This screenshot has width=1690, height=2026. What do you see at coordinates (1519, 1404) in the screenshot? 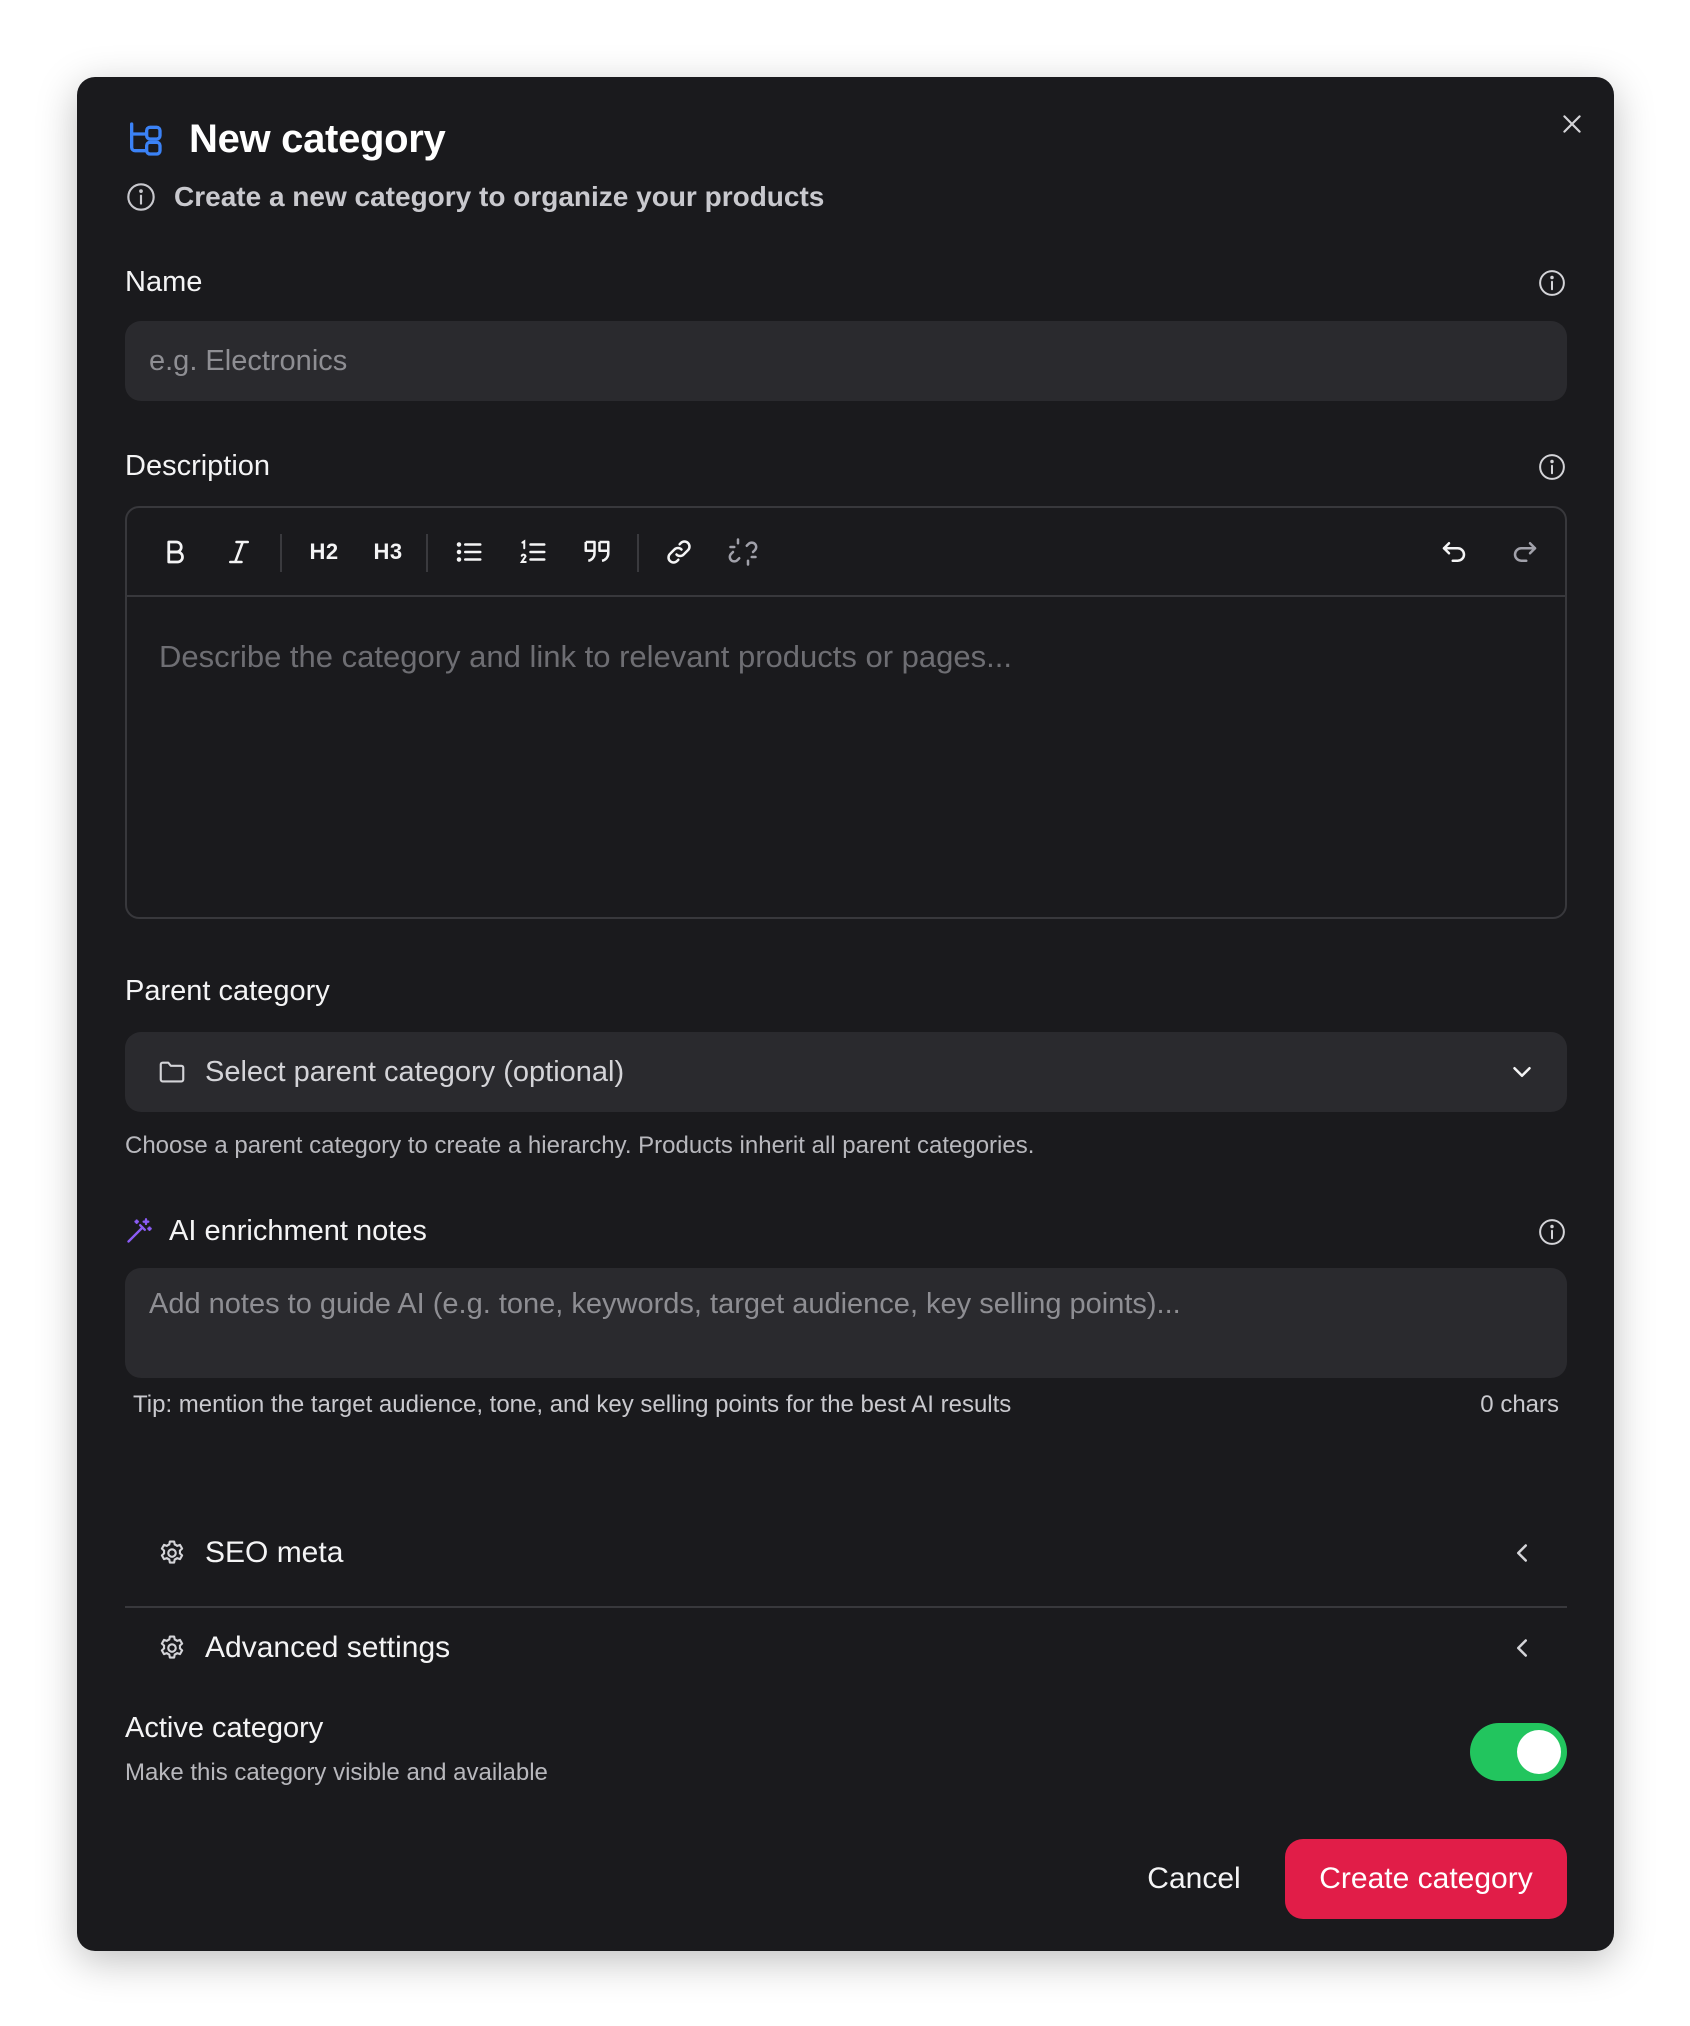
I see `ai-notes-char-count: 0 chars` at bounding box center [1519, 1404].